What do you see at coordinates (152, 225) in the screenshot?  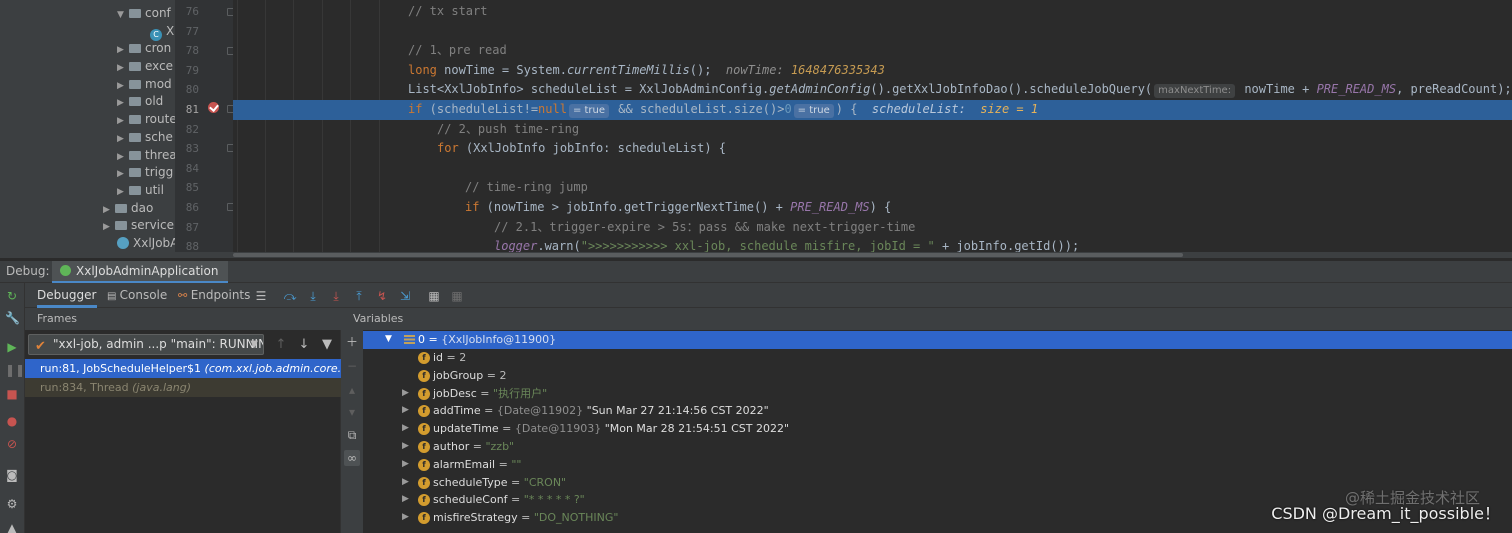 I see `tree-item-label: service` at bounding box center [152, 225].